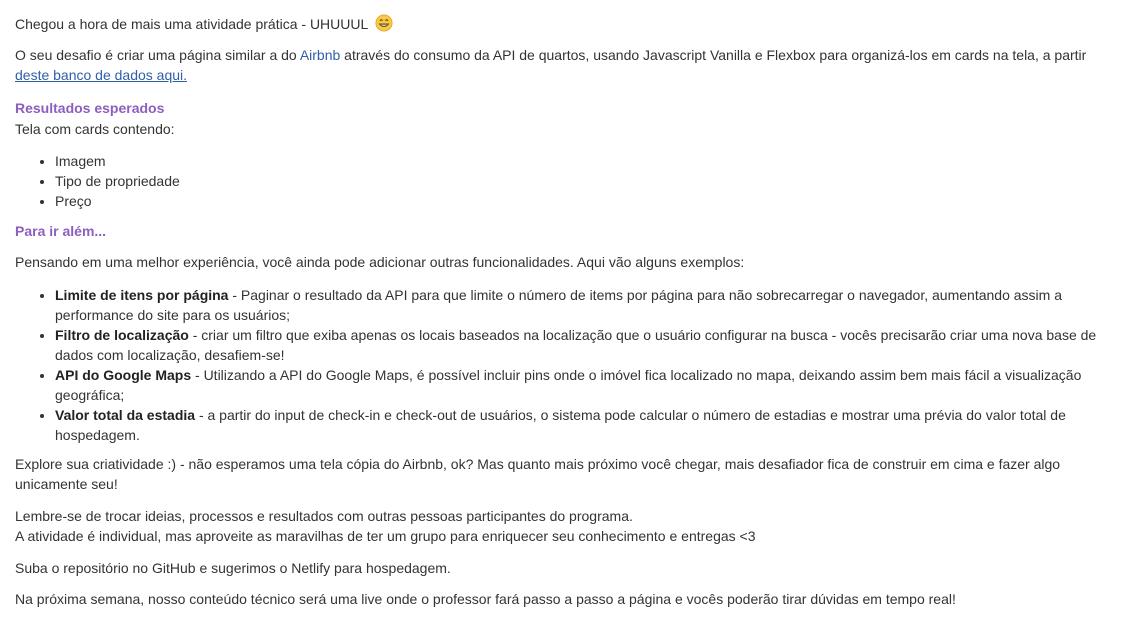 This screenshot has width=1124, height=620. What do you see at coordinates (384, 23) in the screenshot?
I see `grinning-face-icon` at bounding box center [384, 23].